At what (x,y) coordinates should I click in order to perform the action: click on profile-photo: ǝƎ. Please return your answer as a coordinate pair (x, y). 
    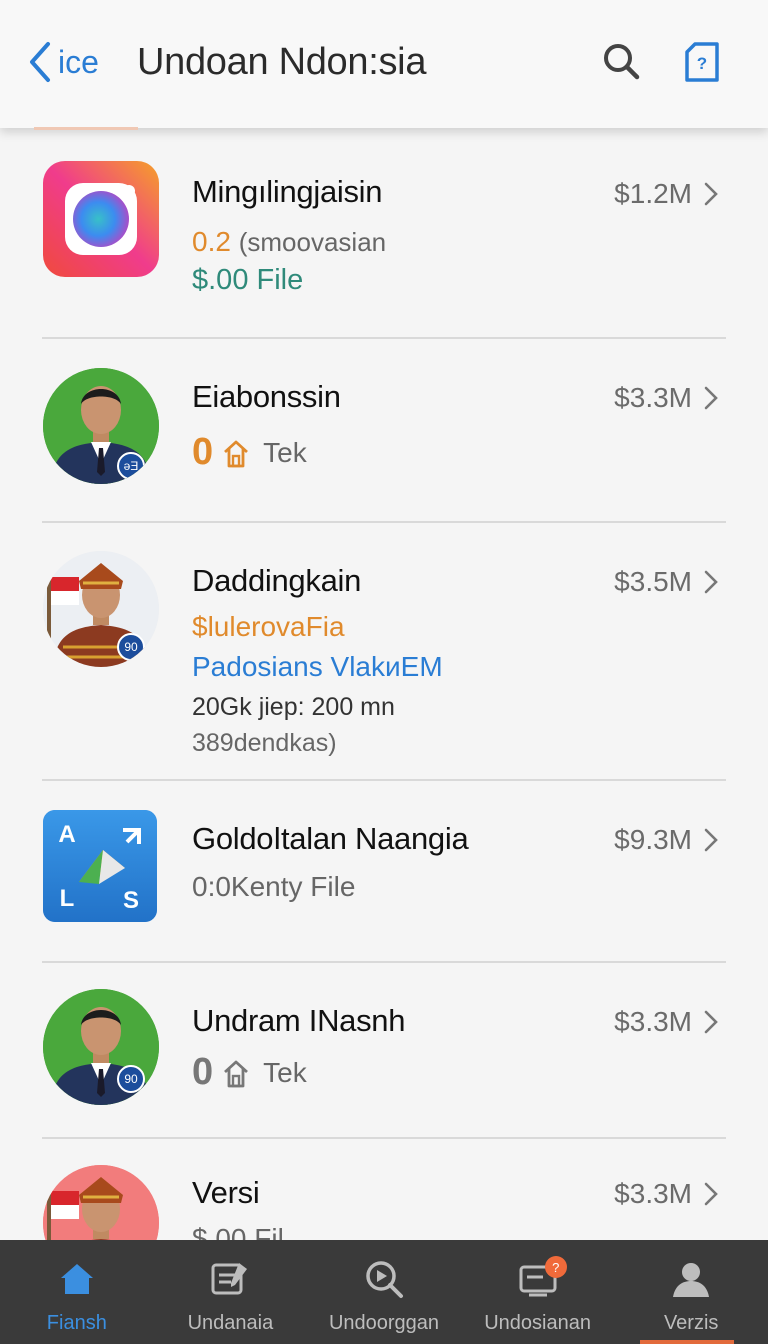
    Looking at the image, I should click on (101, 426).